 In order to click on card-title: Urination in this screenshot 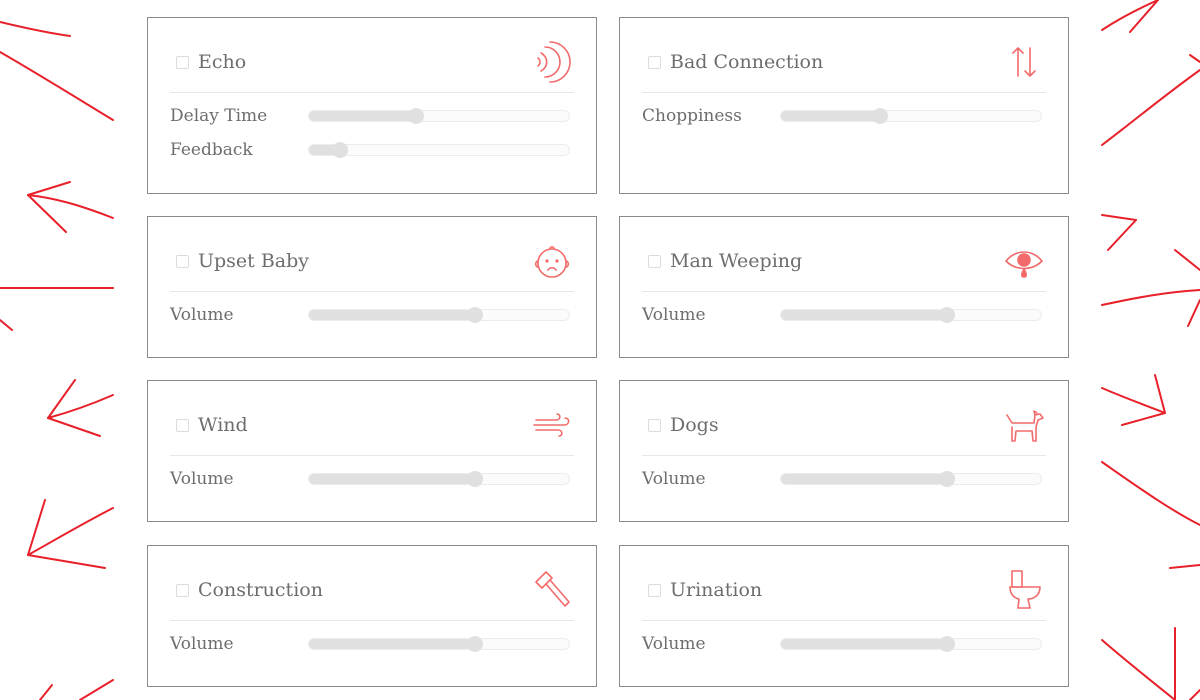, I will do `click(716, 590)`.